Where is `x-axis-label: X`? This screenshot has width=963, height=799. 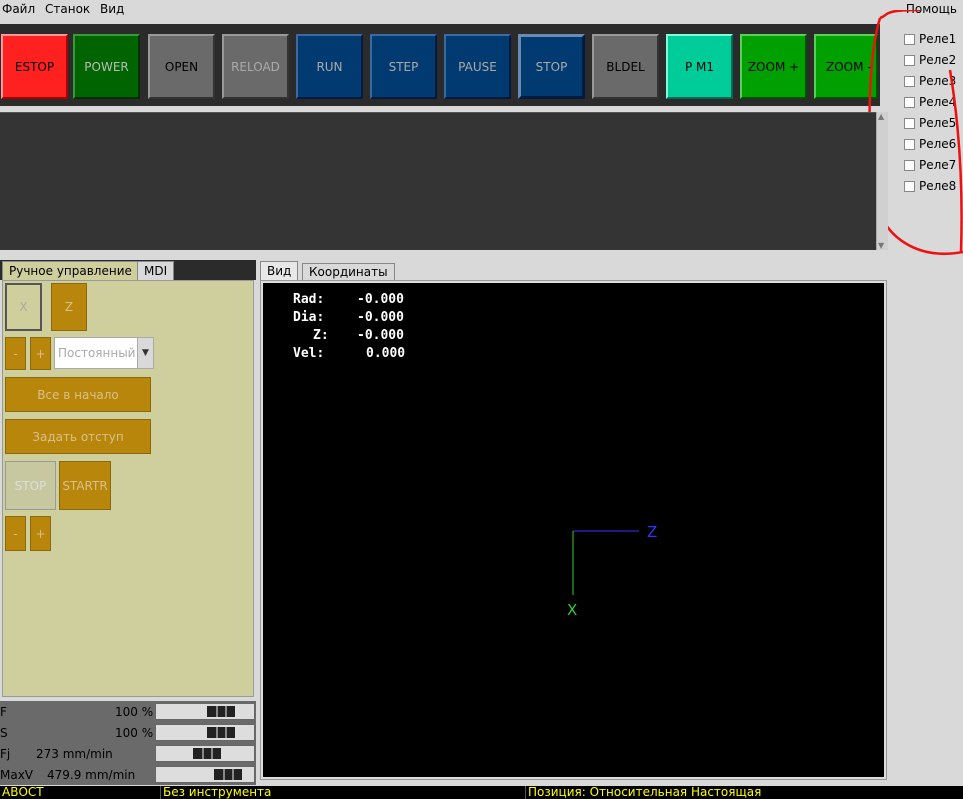 x-axis-label: X is located at coordinates (572, 610).